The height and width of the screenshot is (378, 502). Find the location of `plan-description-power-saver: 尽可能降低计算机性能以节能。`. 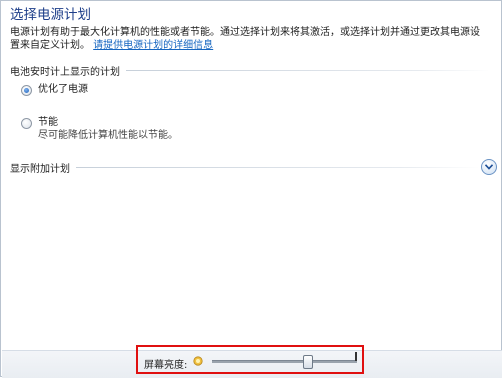

plan-description-power-saver: 尽可能降低计算机性能以节能。 is located at coordinates (108, 135).